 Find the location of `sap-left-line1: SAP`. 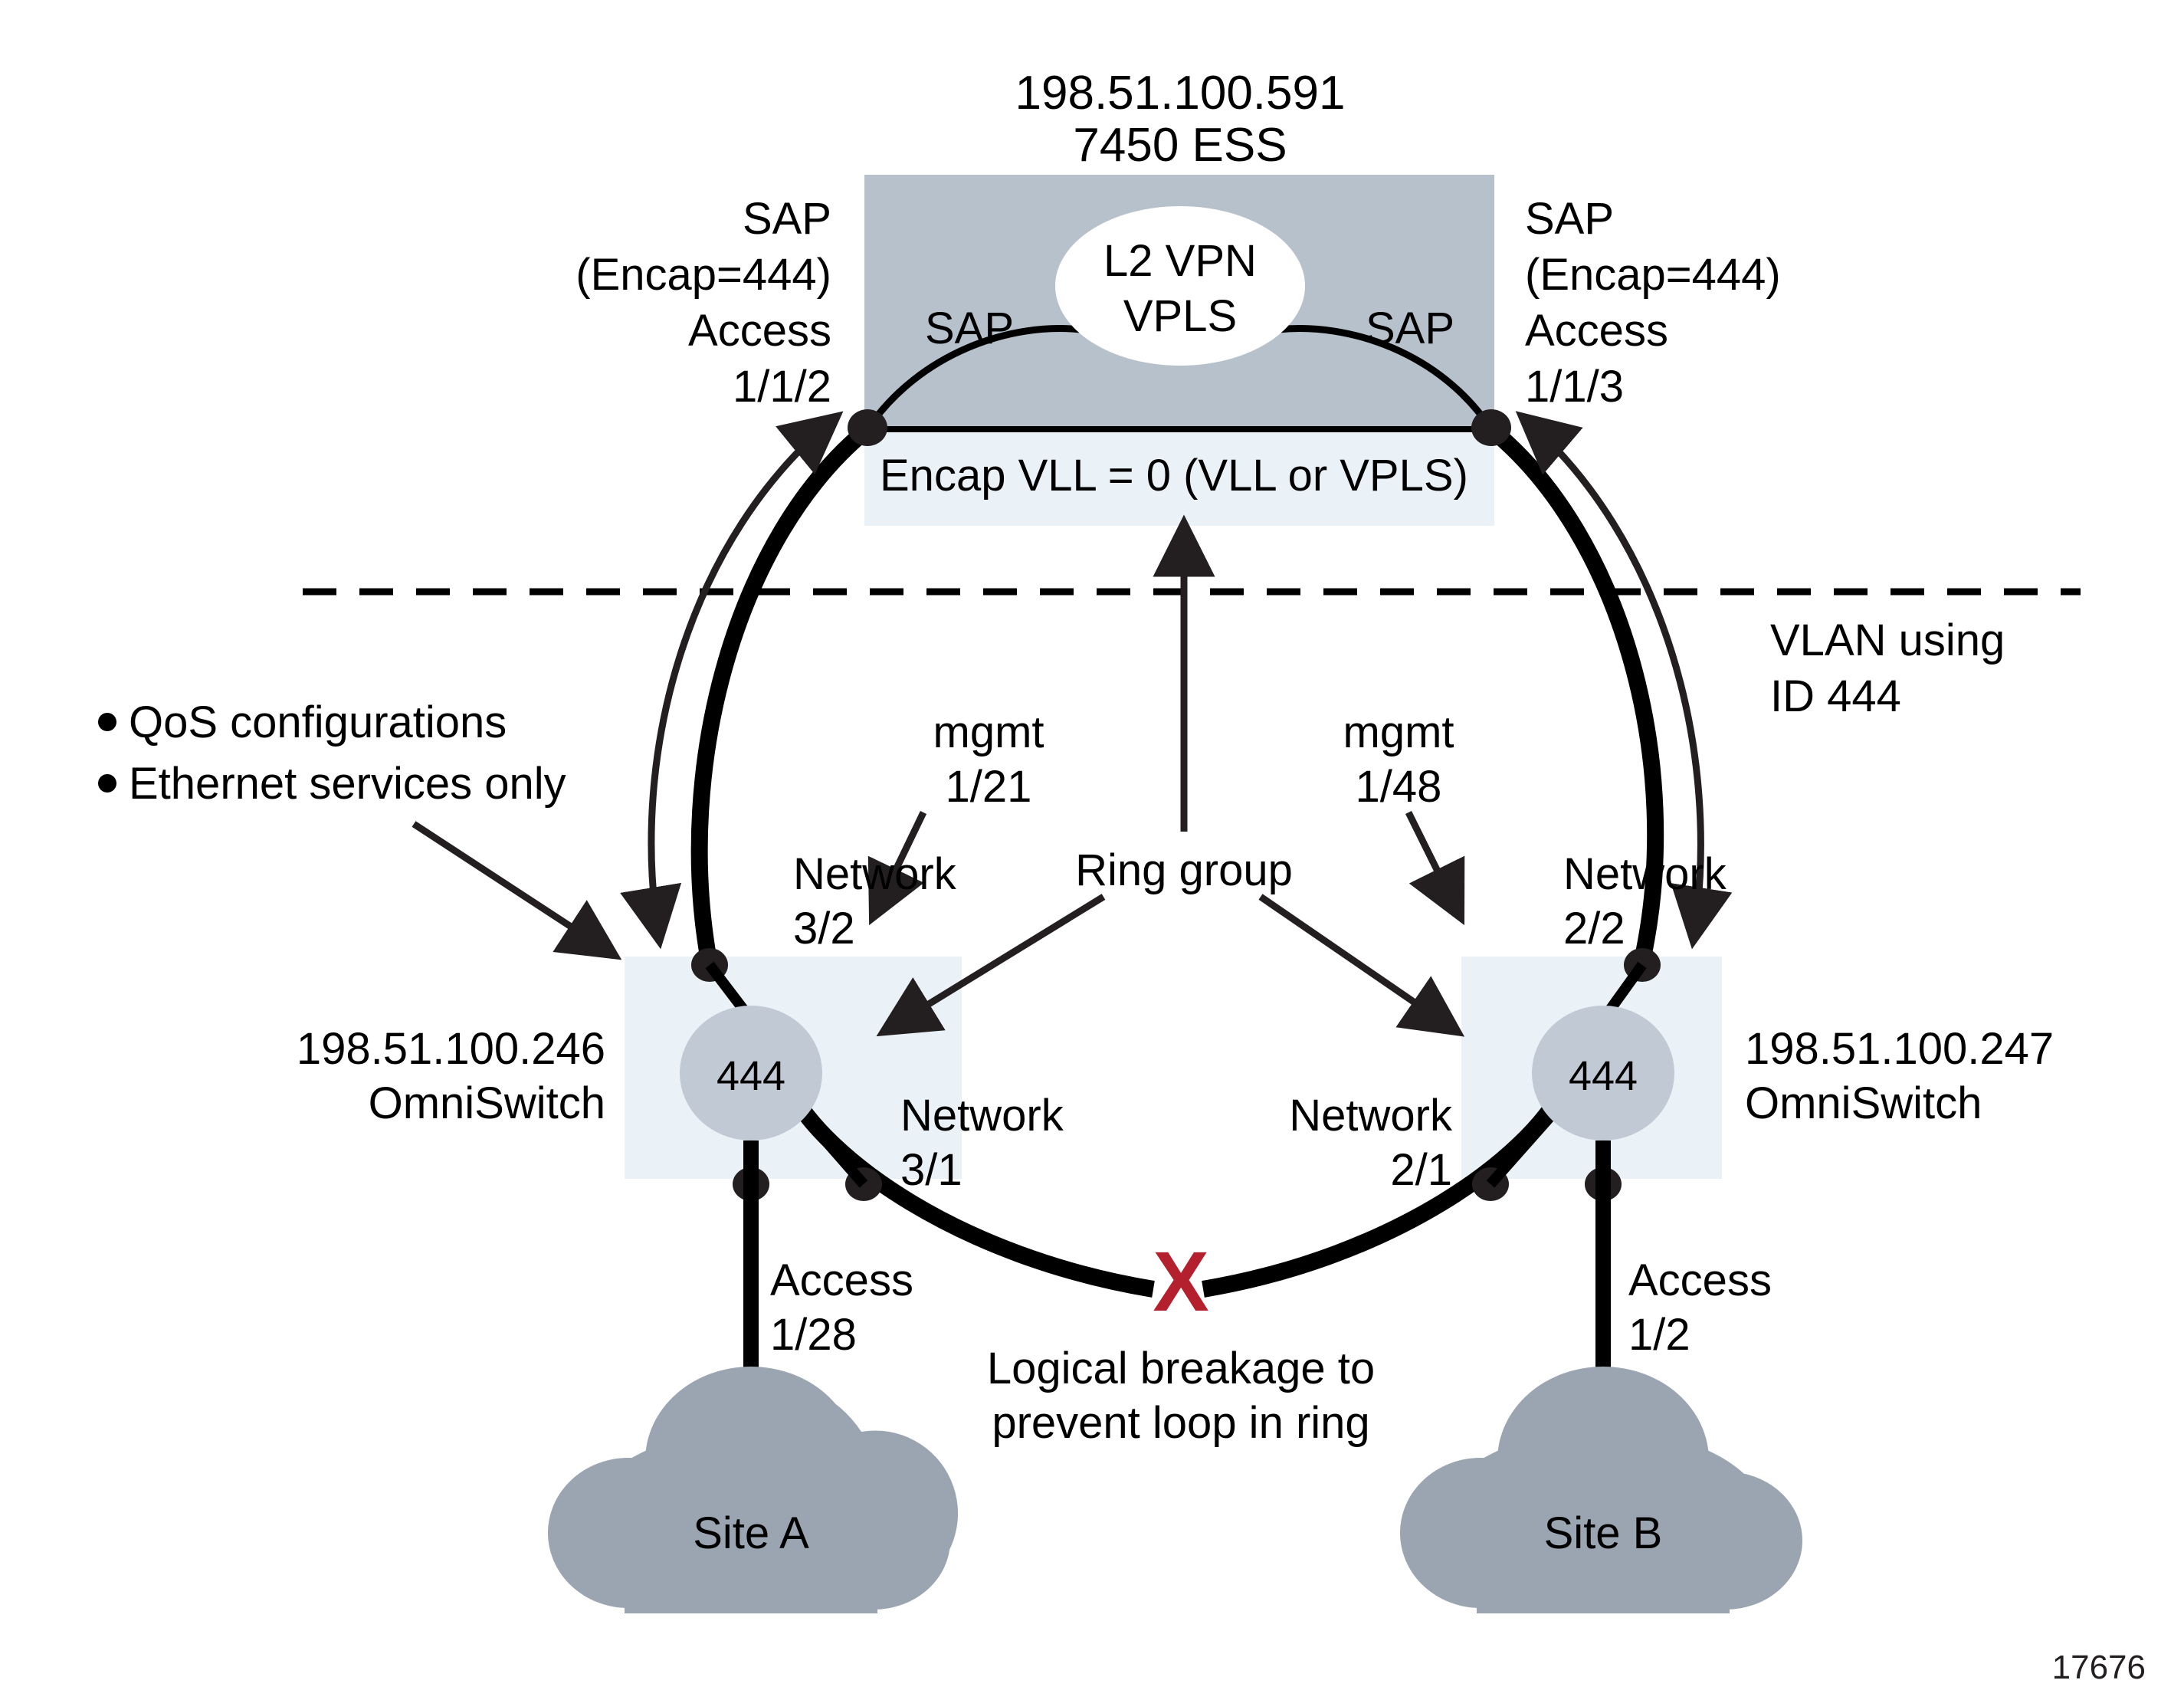

sap-left-line1: SAP is located at coordinates (787, 219).